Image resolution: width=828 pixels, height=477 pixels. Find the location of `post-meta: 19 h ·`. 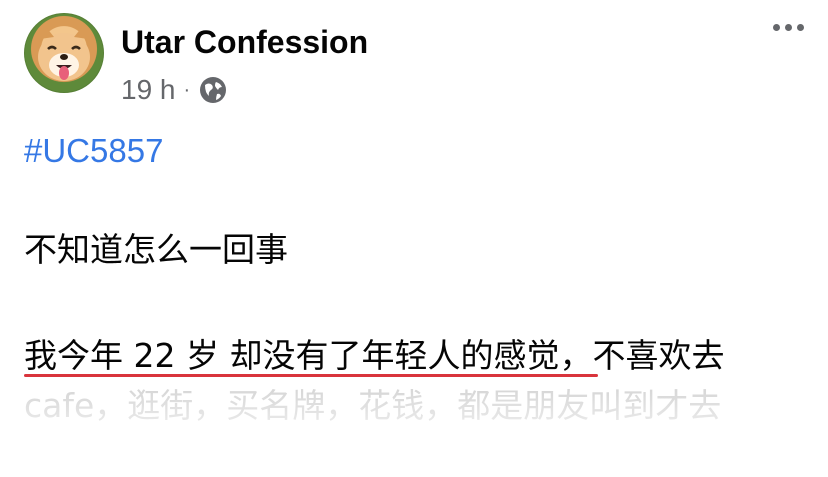

post-meta: 19 h · is located at coordinates (174, 90).